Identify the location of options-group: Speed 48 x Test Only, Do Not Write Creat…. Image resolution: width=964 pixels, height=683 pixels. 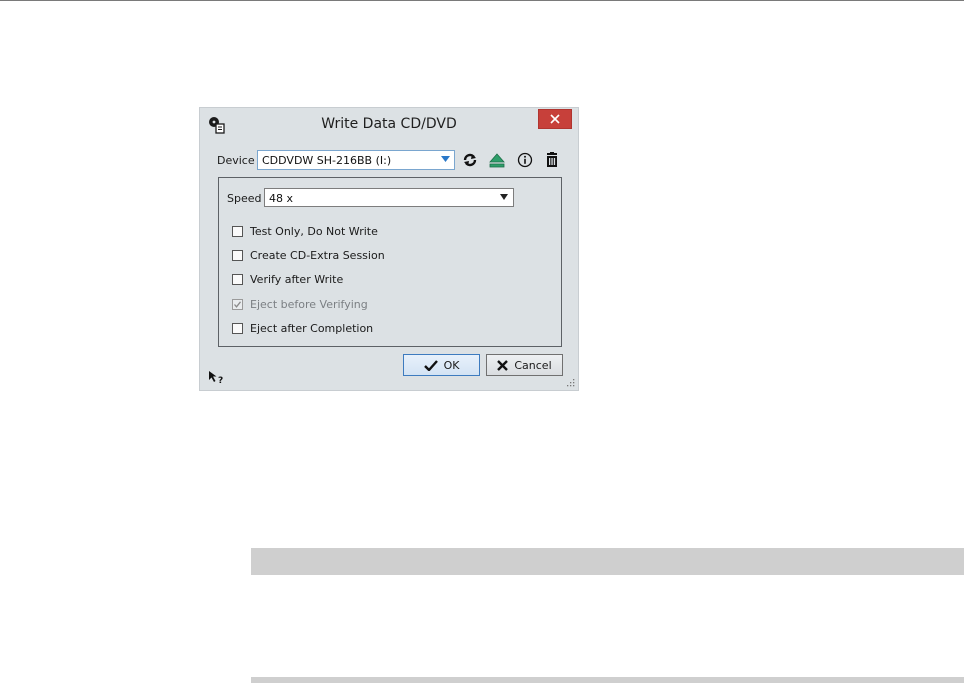
(390, 262).